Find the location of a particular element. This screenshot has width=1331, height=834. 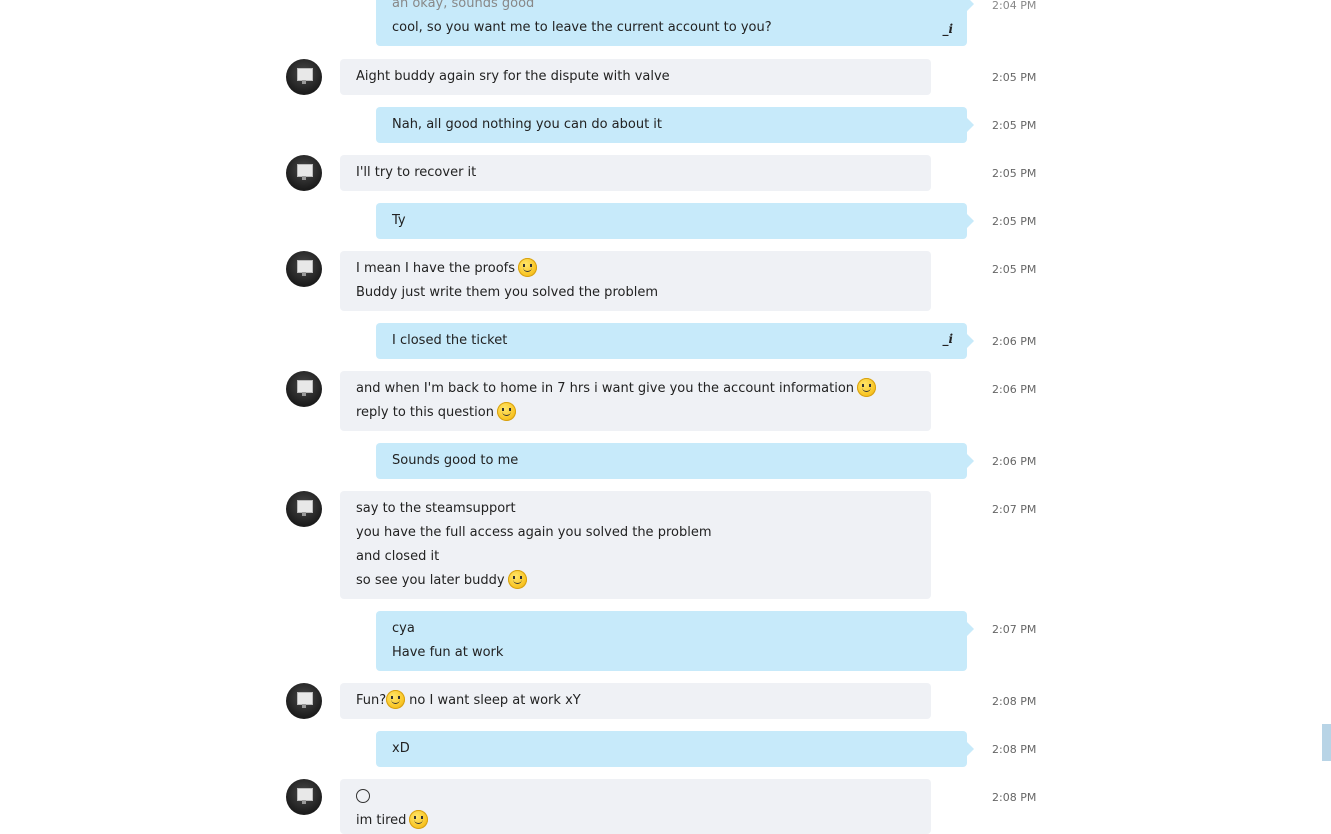

message-text: cya is located at coordinates (403, 628).